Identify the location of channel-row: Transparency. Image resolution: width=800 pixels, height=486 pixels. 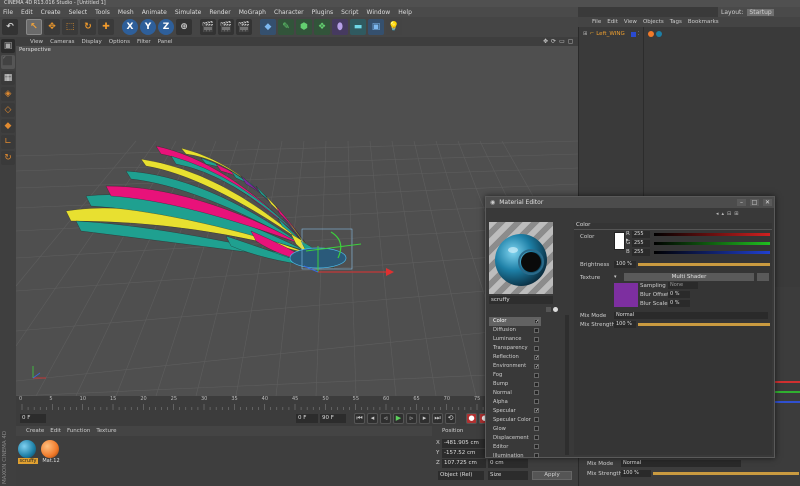
(515, 348).